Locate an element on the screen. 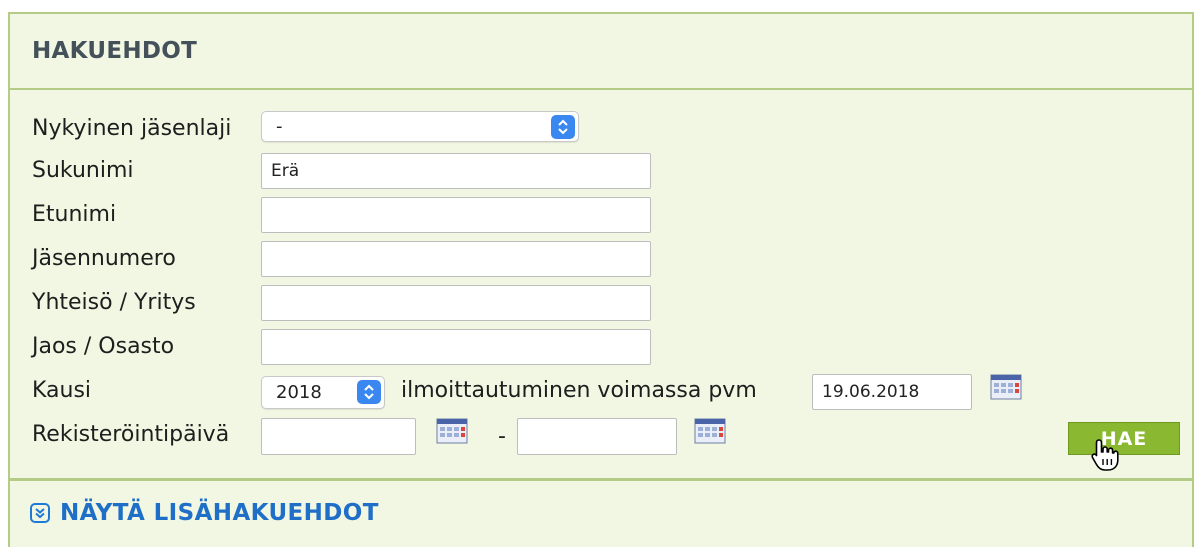 This screenshot has height=547, width=1202. panel-header: HAKUEHDOT is located at coordinates (601, 52).